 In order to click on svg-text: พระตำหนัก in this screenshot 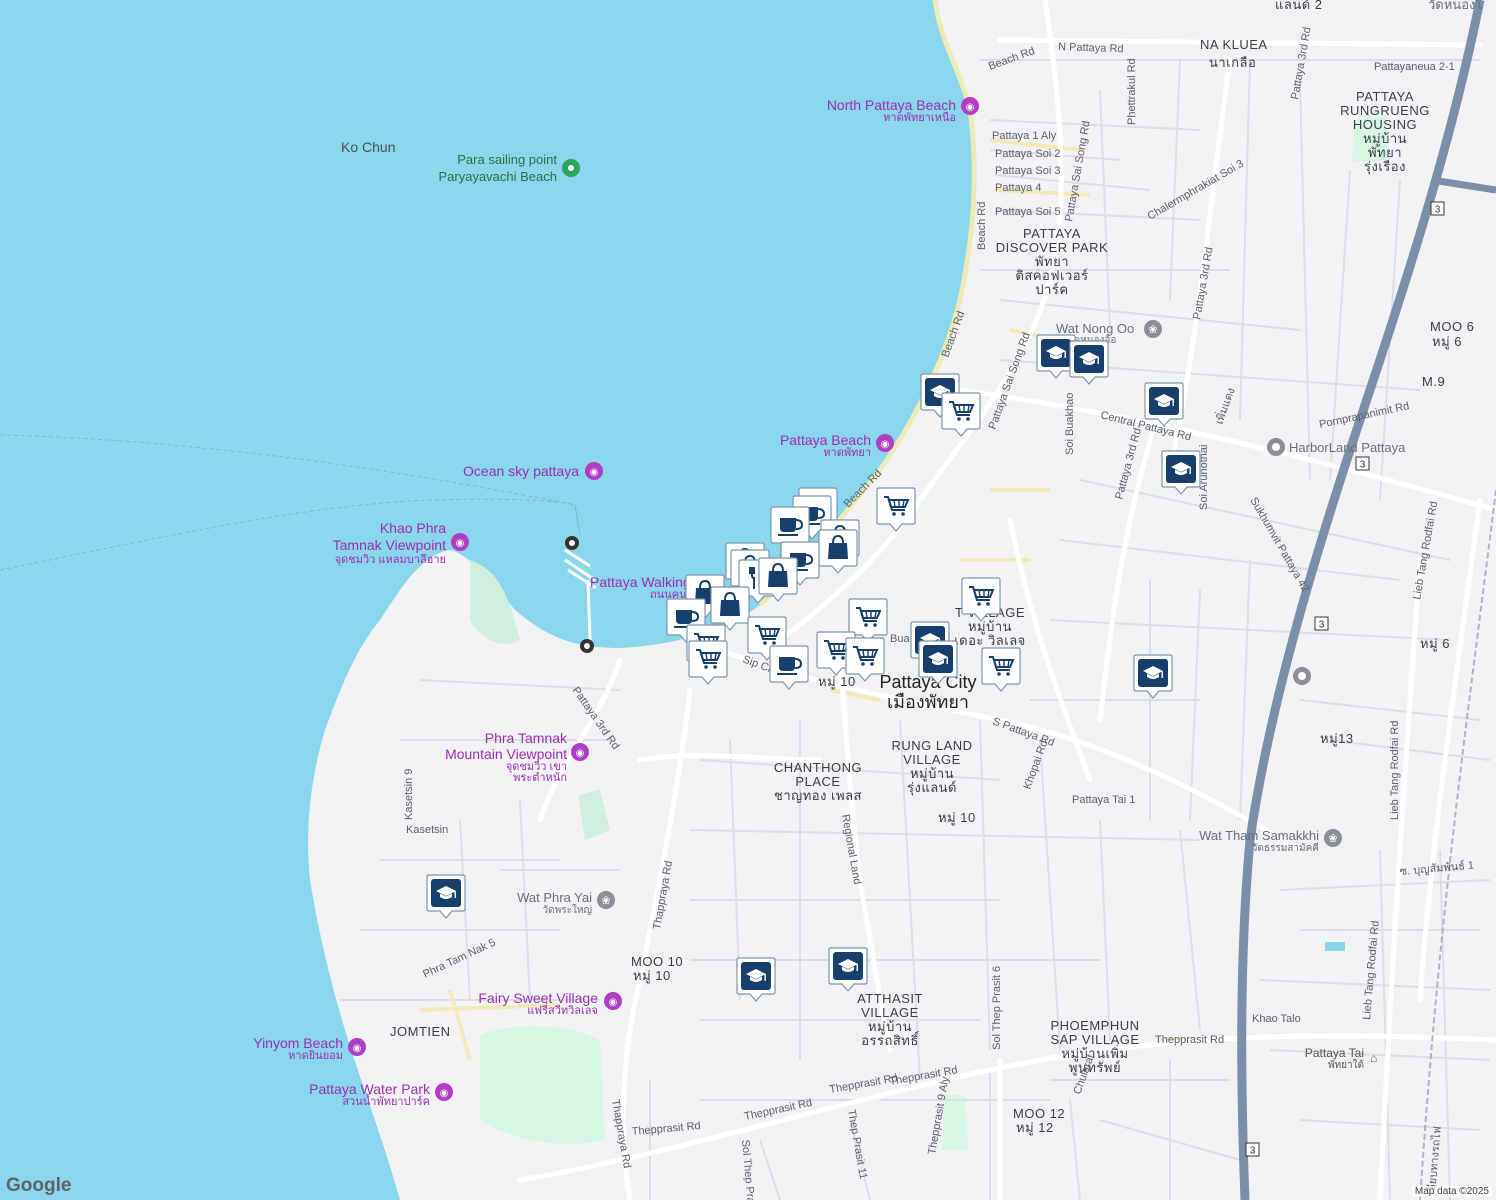, I will do `click(540, 778)`.